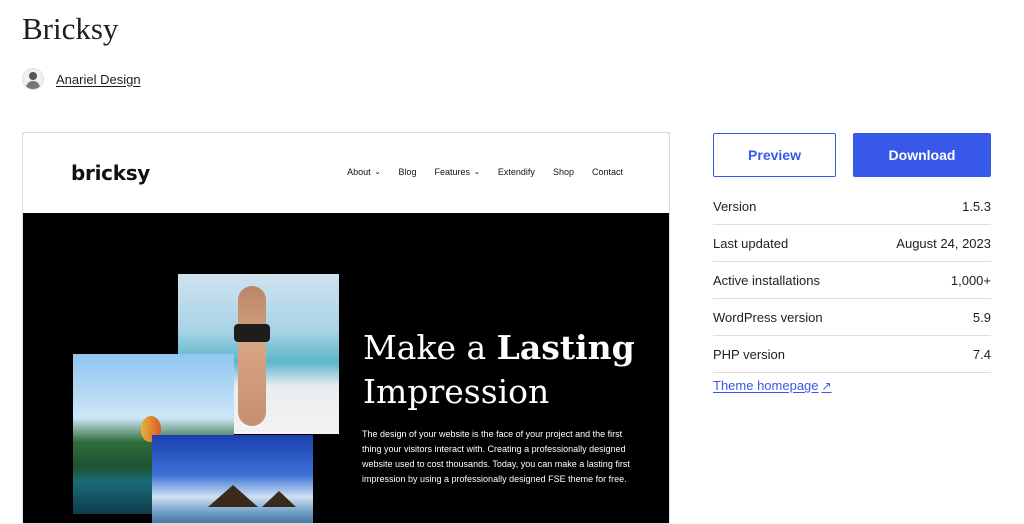 The height and width of the screenshot is (524, 1024). I want to click on preview-nav-extendify: Extendify, so click(516, 172).